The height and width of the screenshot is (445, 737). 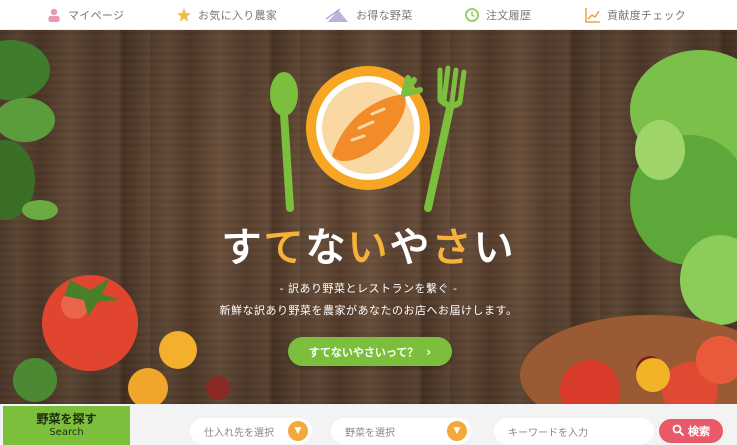 What do you see at coordinates (699, 431) in the screenshot?
I see `search-button-label: 検索` at bounding box center [699, 431].